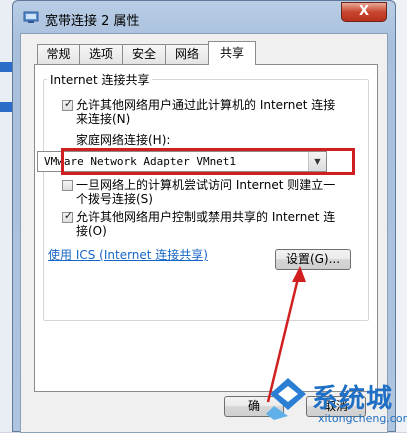  Describe the element at coordinates (353, 399) in the screenshot. I see `watermark-text: 系统城` at that location.